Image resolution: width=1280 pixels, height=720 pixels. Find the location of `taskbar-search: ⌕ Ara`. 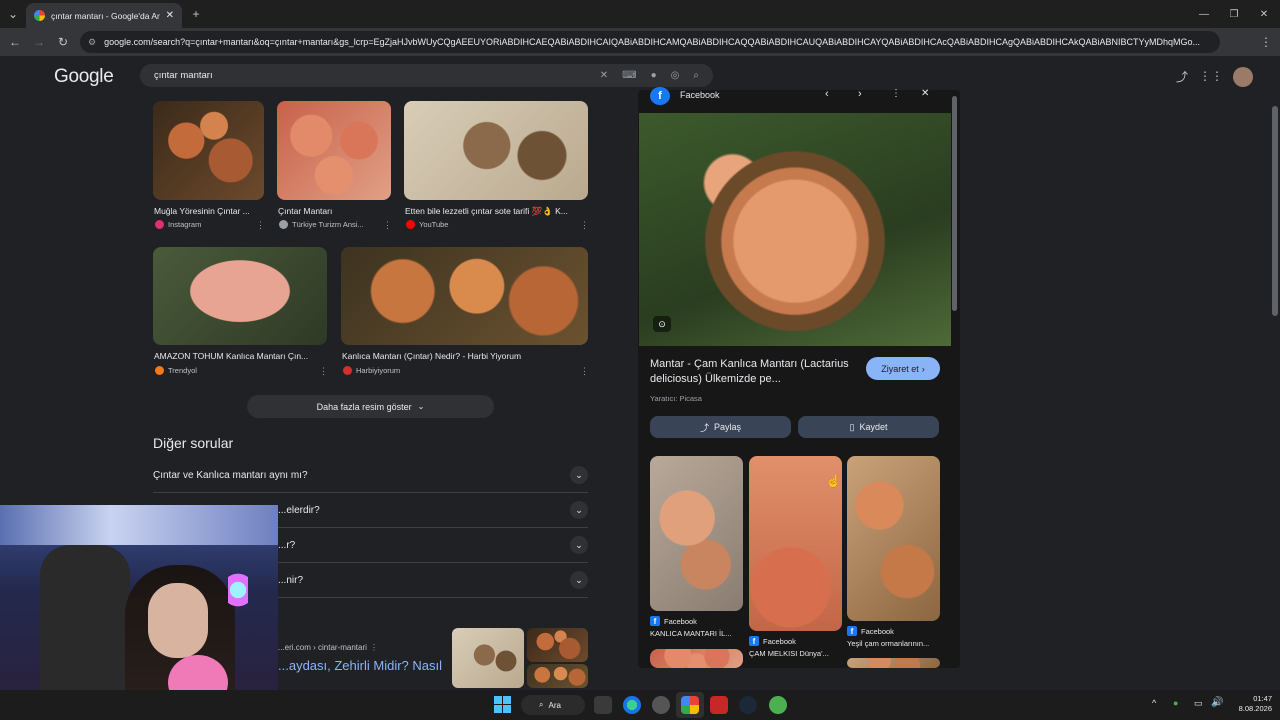

taskbar-search: ⌕ Ara is located at coordinates (553, 705).